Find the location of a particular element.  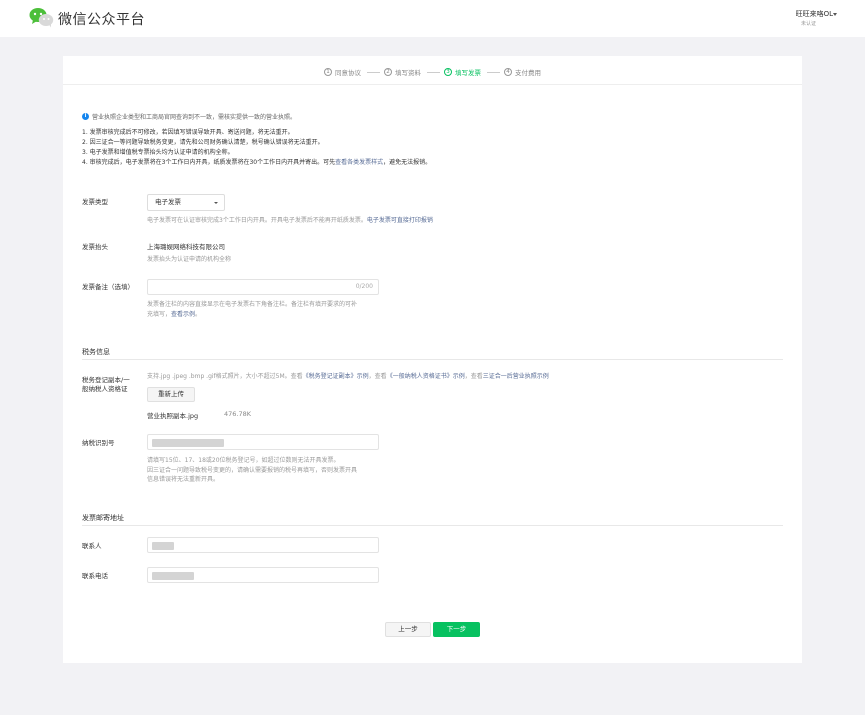

invoice-title-value: 上海璐娱网络科技有限公司 is located at coordinates (186, 247).